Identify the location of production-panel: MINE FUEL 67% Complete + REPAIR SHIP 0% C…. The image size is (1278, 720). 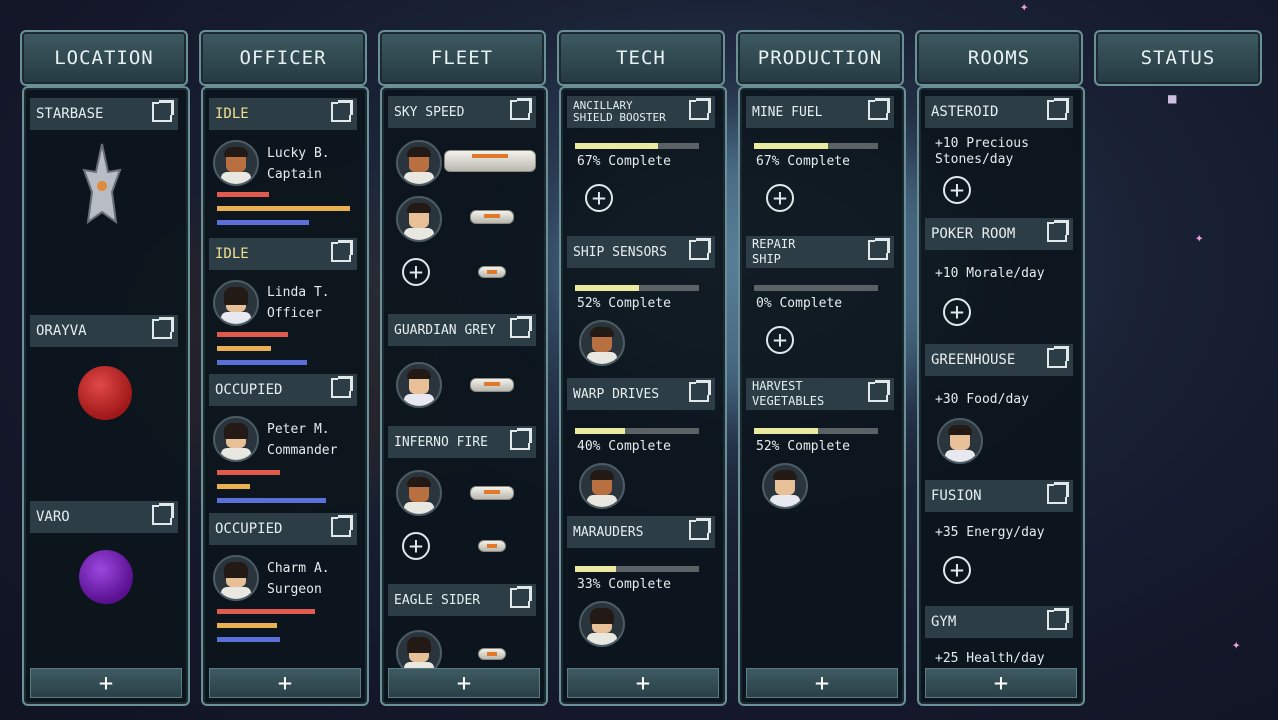
(822, 396).